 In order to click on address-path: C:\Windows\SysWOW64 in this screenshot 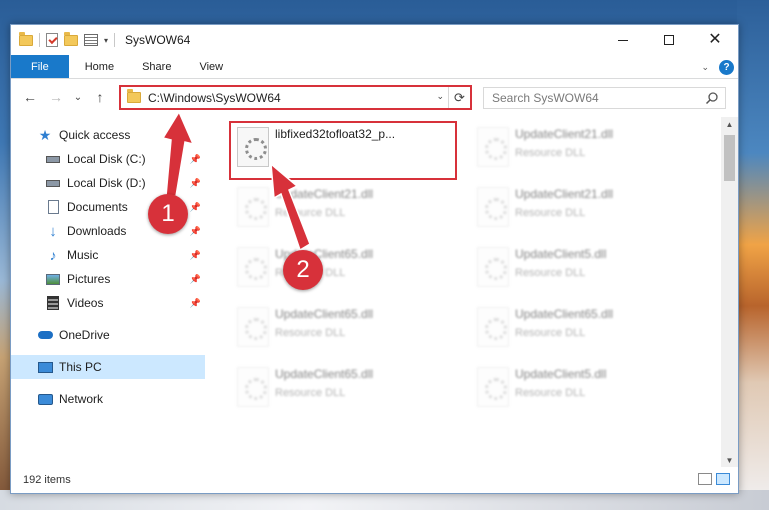, I will do `click(214, 97)`.